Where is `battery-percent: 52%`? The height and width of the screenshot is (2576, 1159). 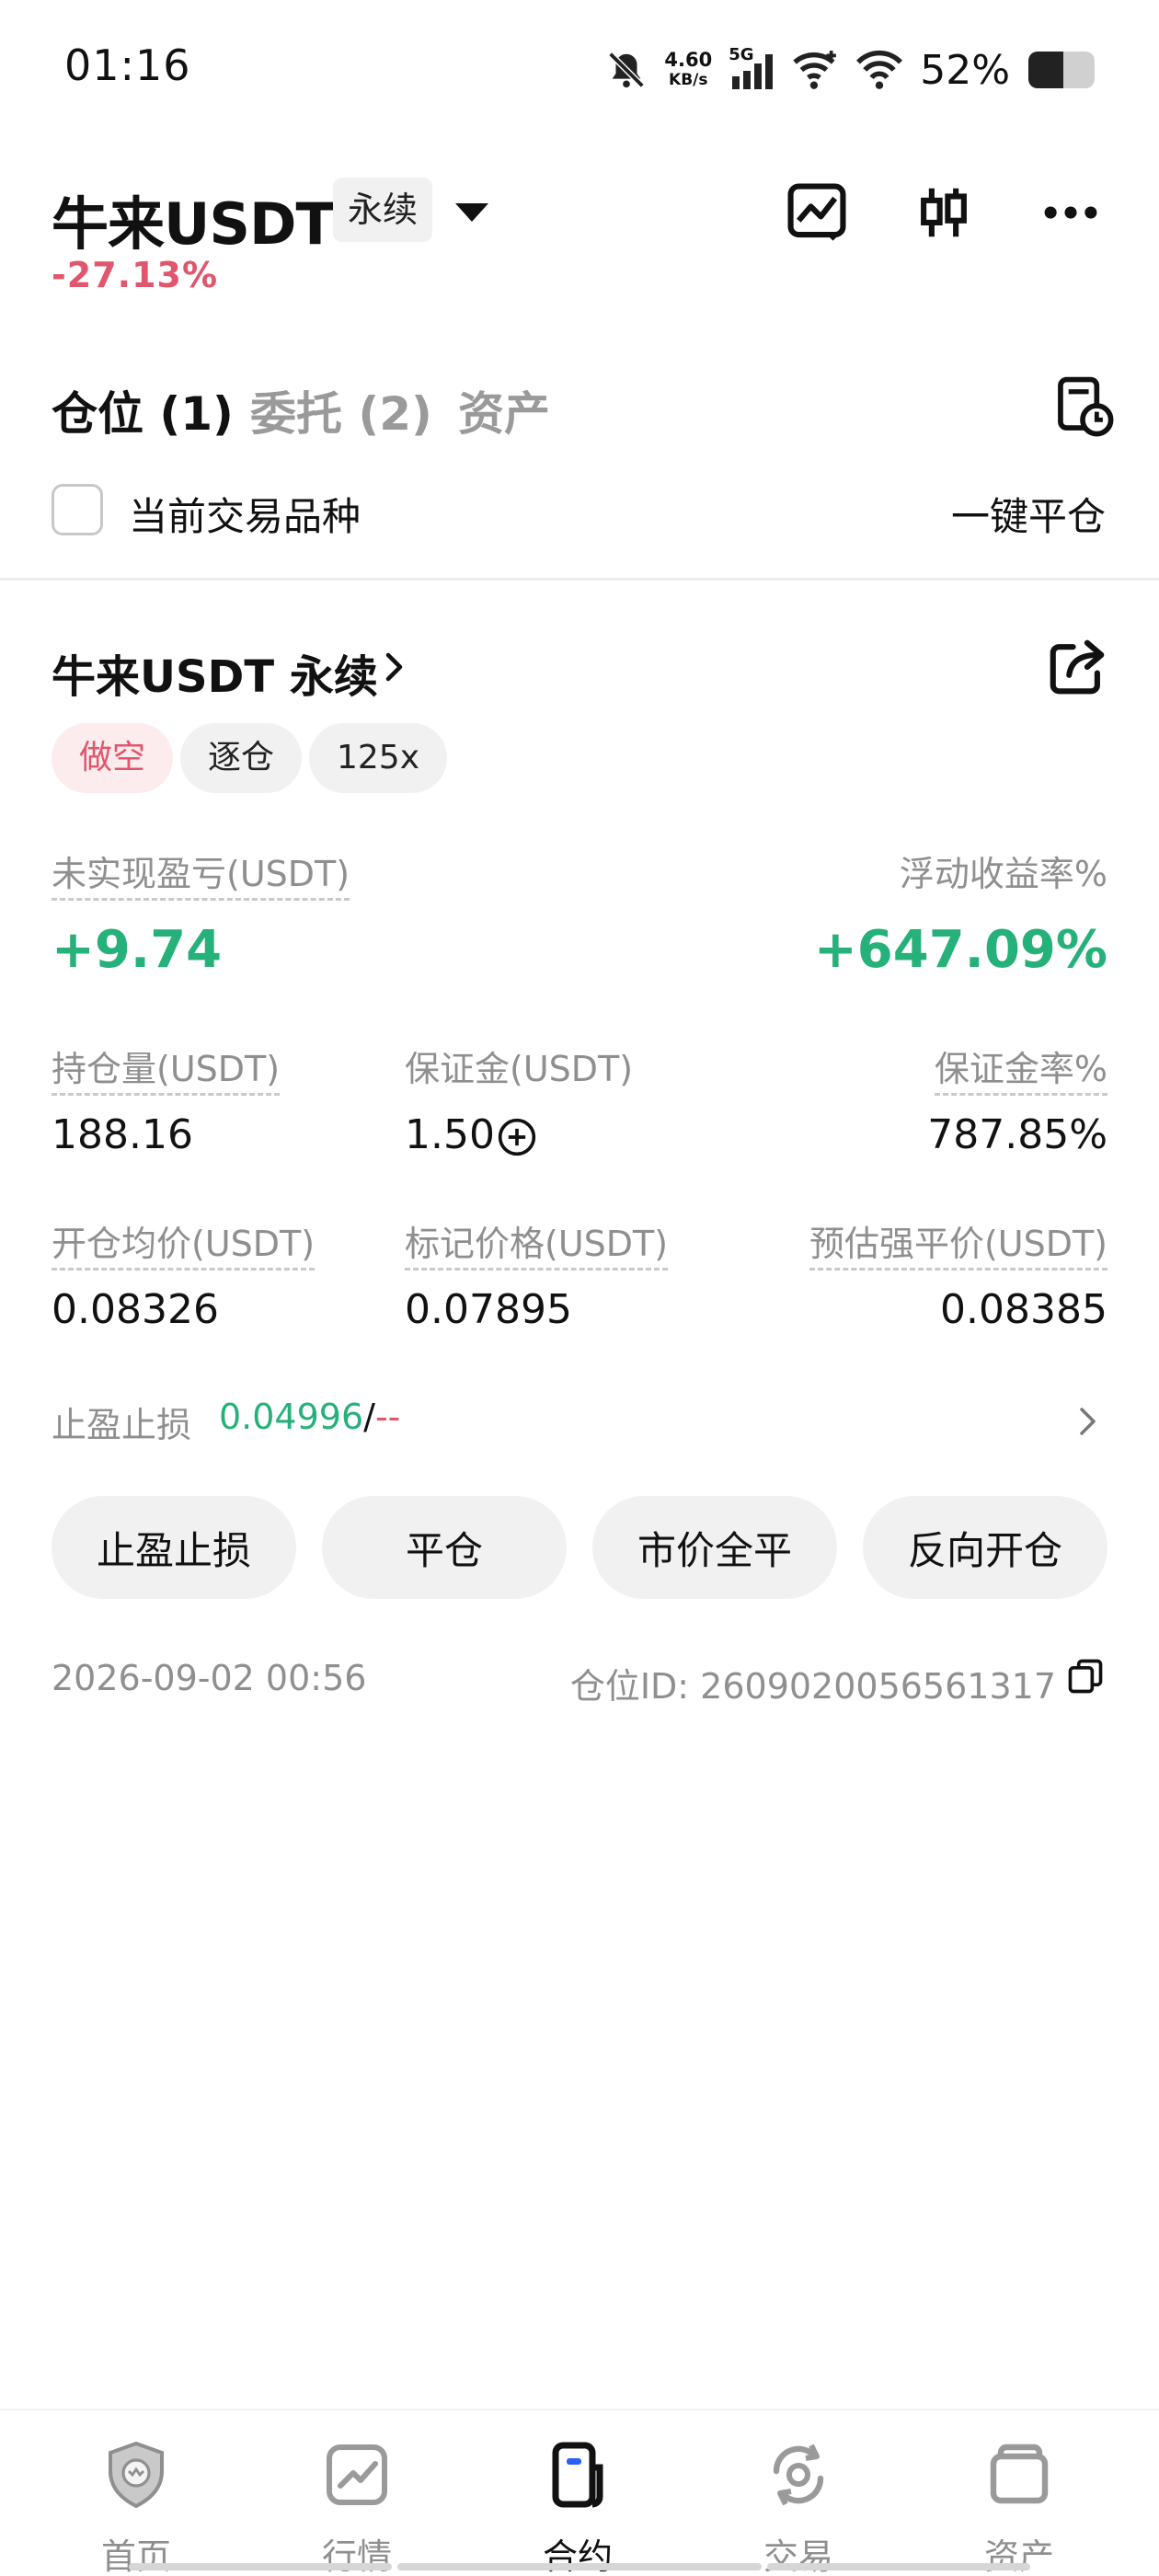
battery-percent: 52% is located at coordinates (965, 70).